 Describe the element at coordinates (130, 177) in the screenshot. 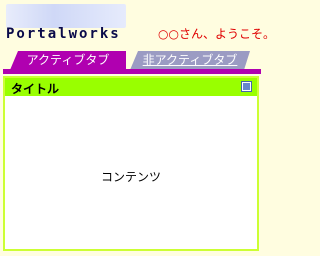

I see `panel-content: コンテンツ` at that location.